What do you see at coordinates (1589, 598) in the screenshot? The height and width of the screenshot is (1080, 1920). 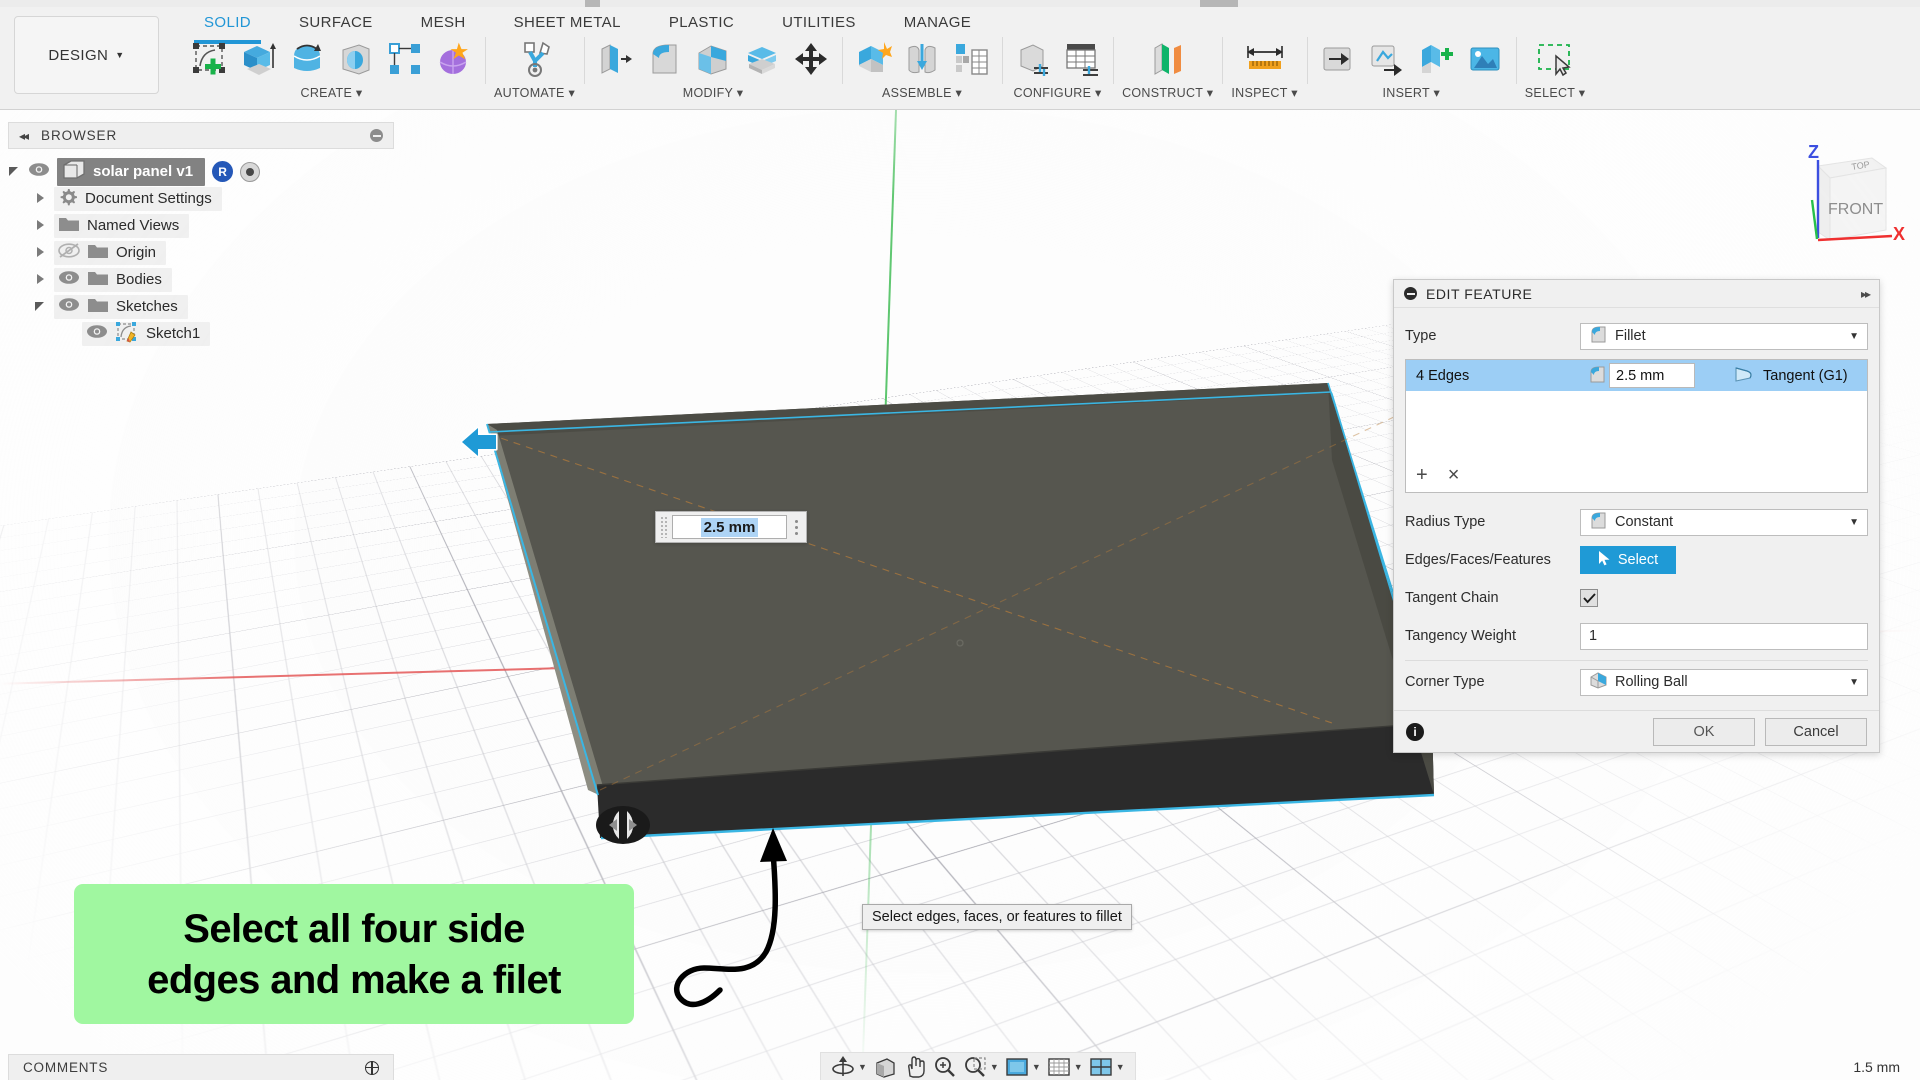 I see `tangent-chain-checkbox` at bounding box center [1589, 598].